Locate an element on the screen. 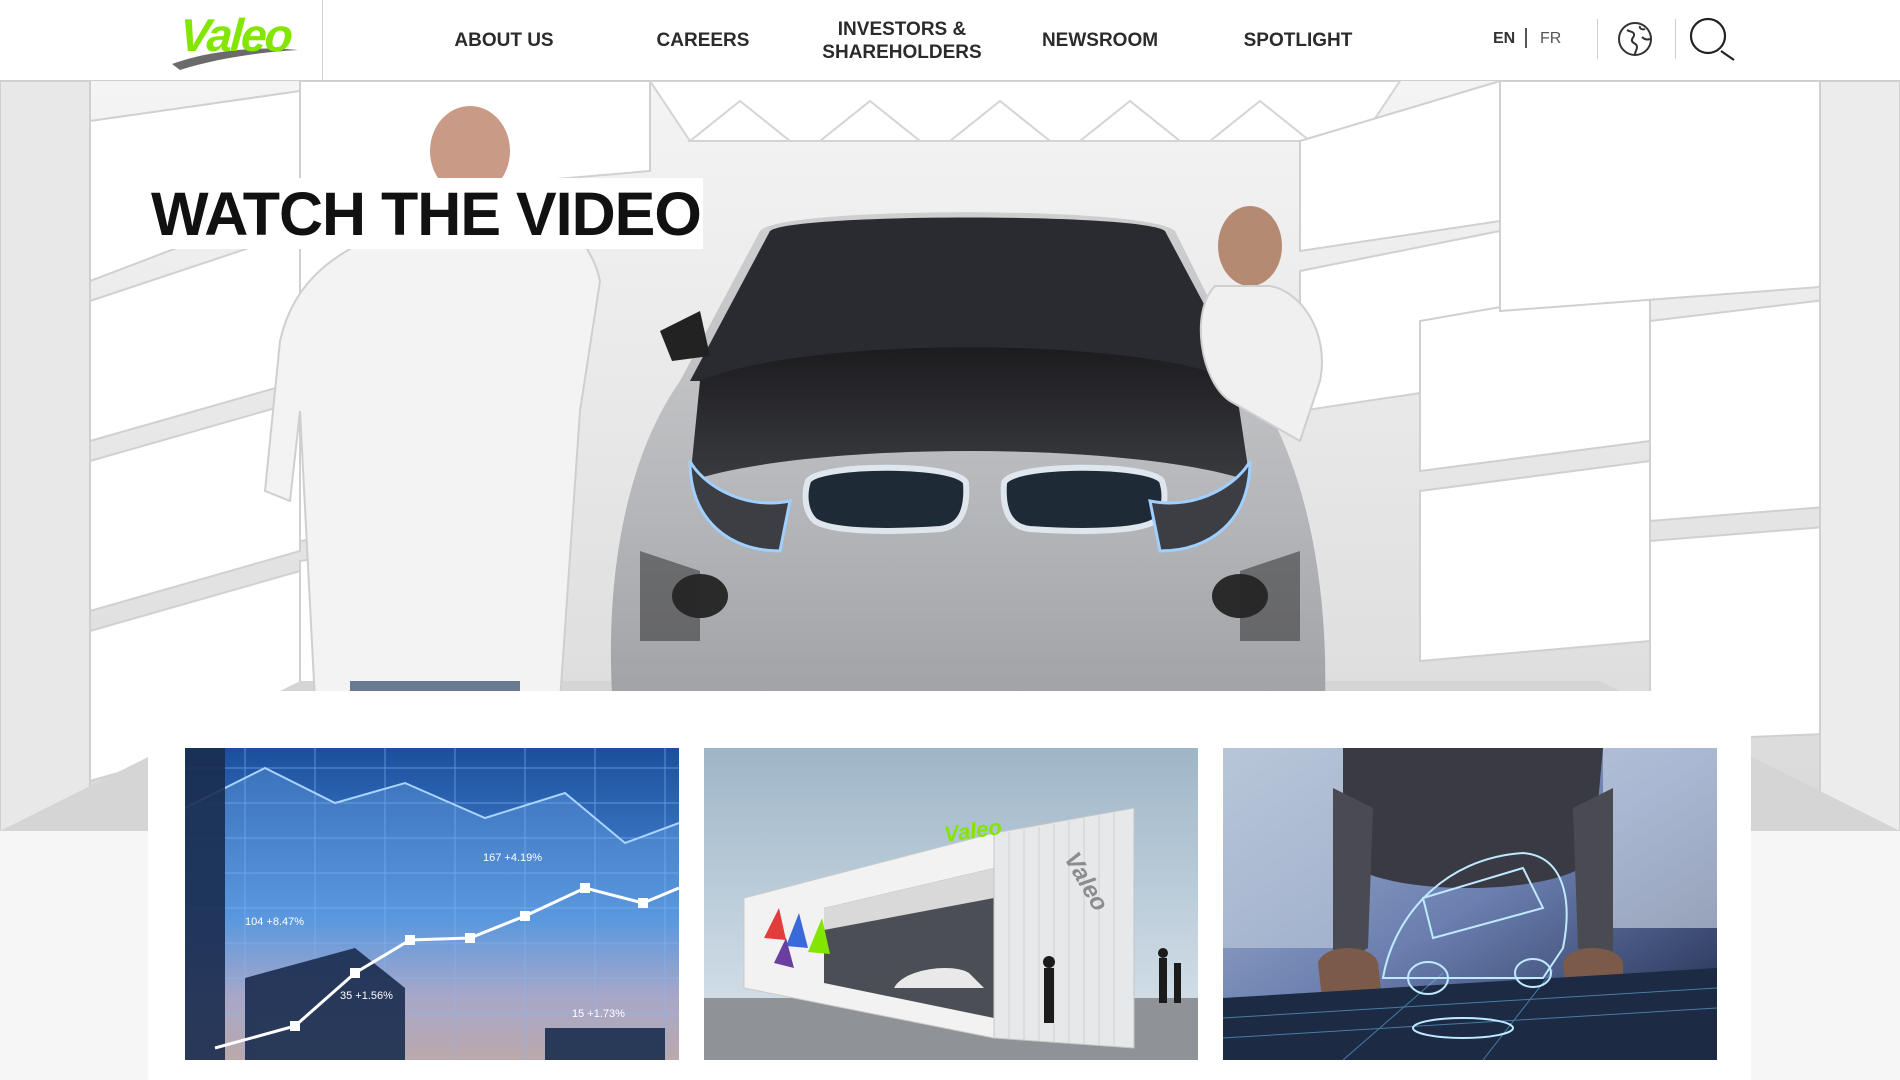 Image resolution: width=1900 pixels, height=1080 pixels. chart-label: 15 +1.73% is located at coordinates (598, 1014).